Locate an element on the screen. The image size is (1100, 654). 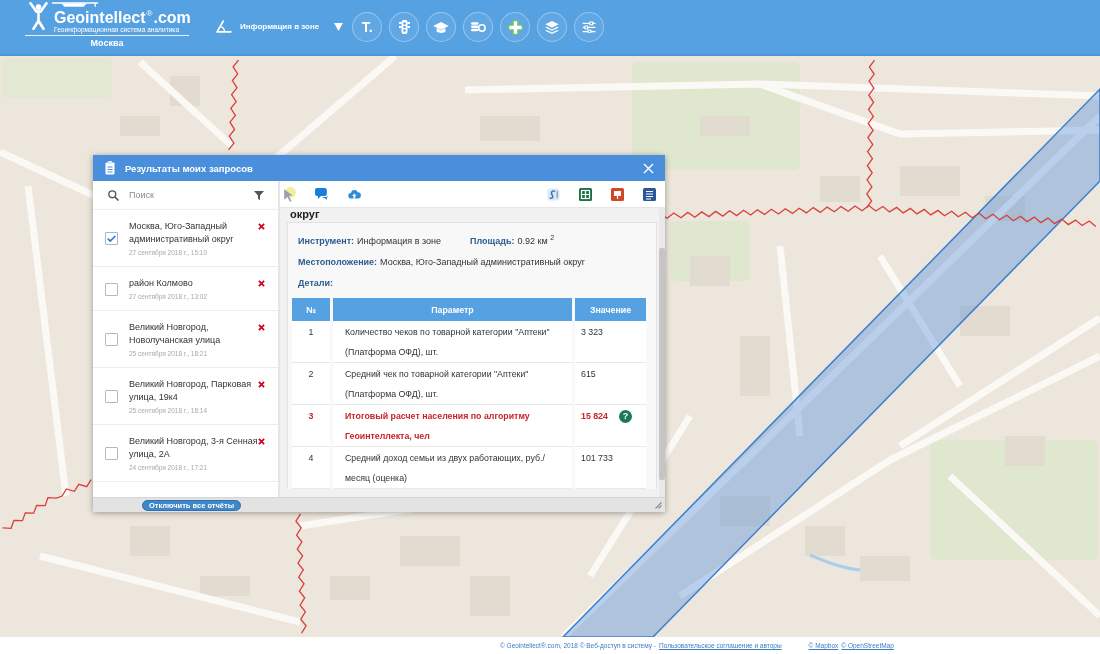
cloud-icon is located at coordinates (354, 194).